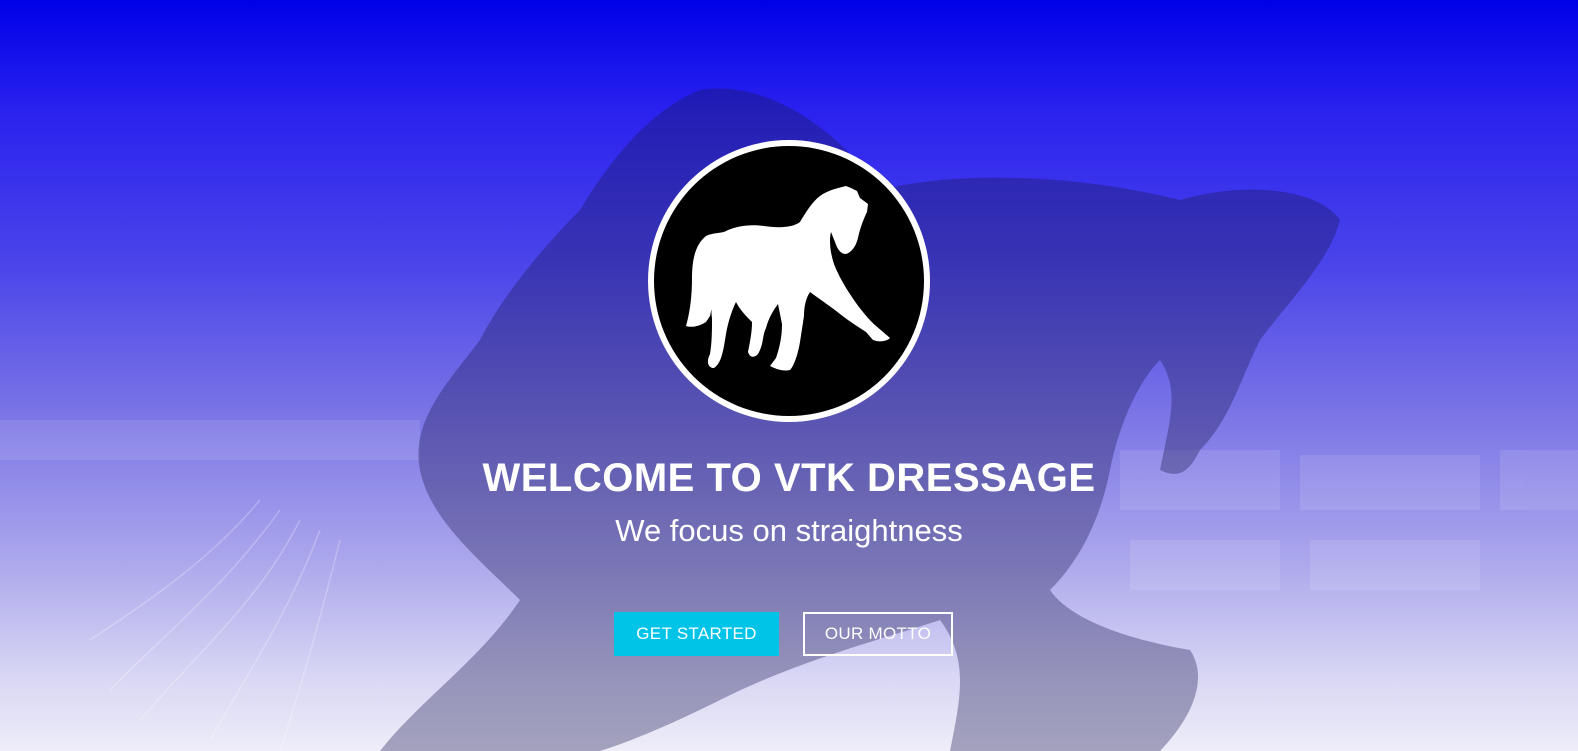  What do you see at coordinates (878, 634) in the screenshot?
I see `our-motto-button: OUR MOTTO` at bounding box center [878, 634].